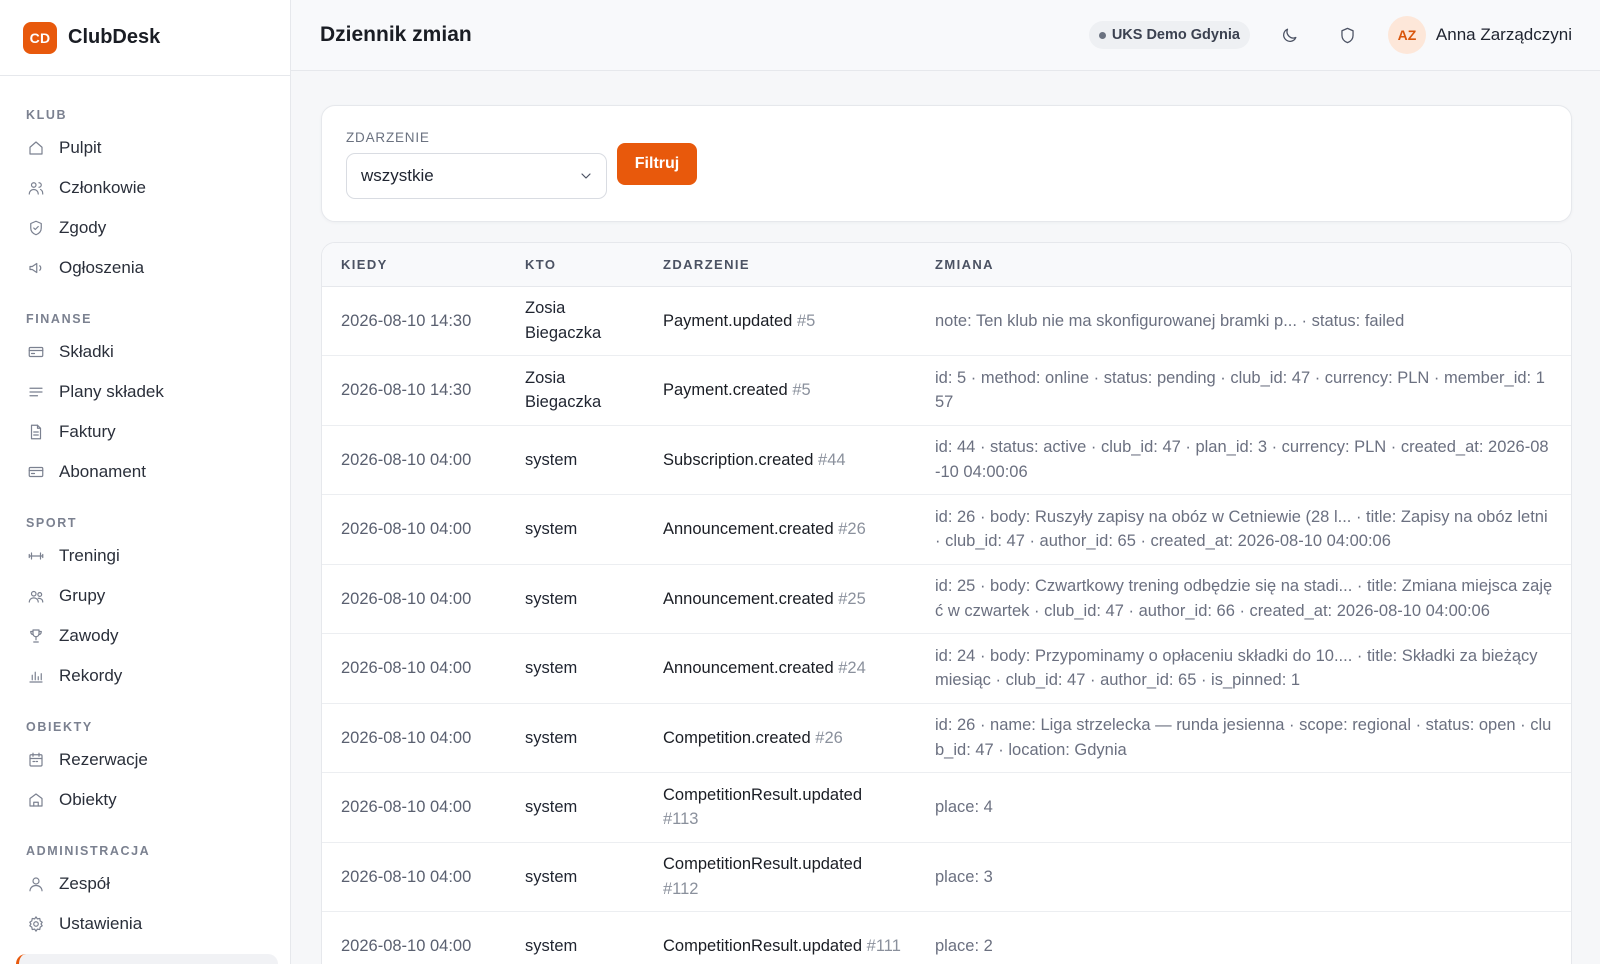 The image size is (1600, 964). I want to click on sidebar-item-skladki: Składki, so click(145, 352).